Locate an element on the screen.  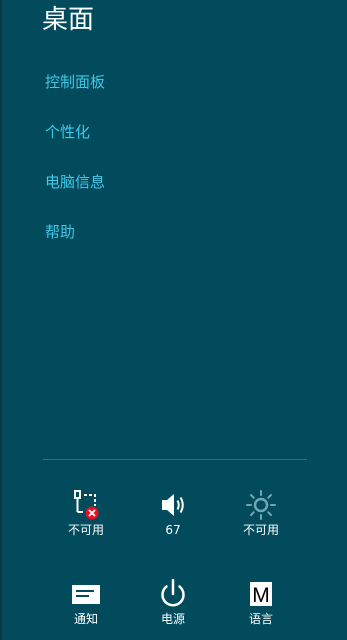
menu-item-control-panel: 控制面板 is located at coordinates (75, 95).